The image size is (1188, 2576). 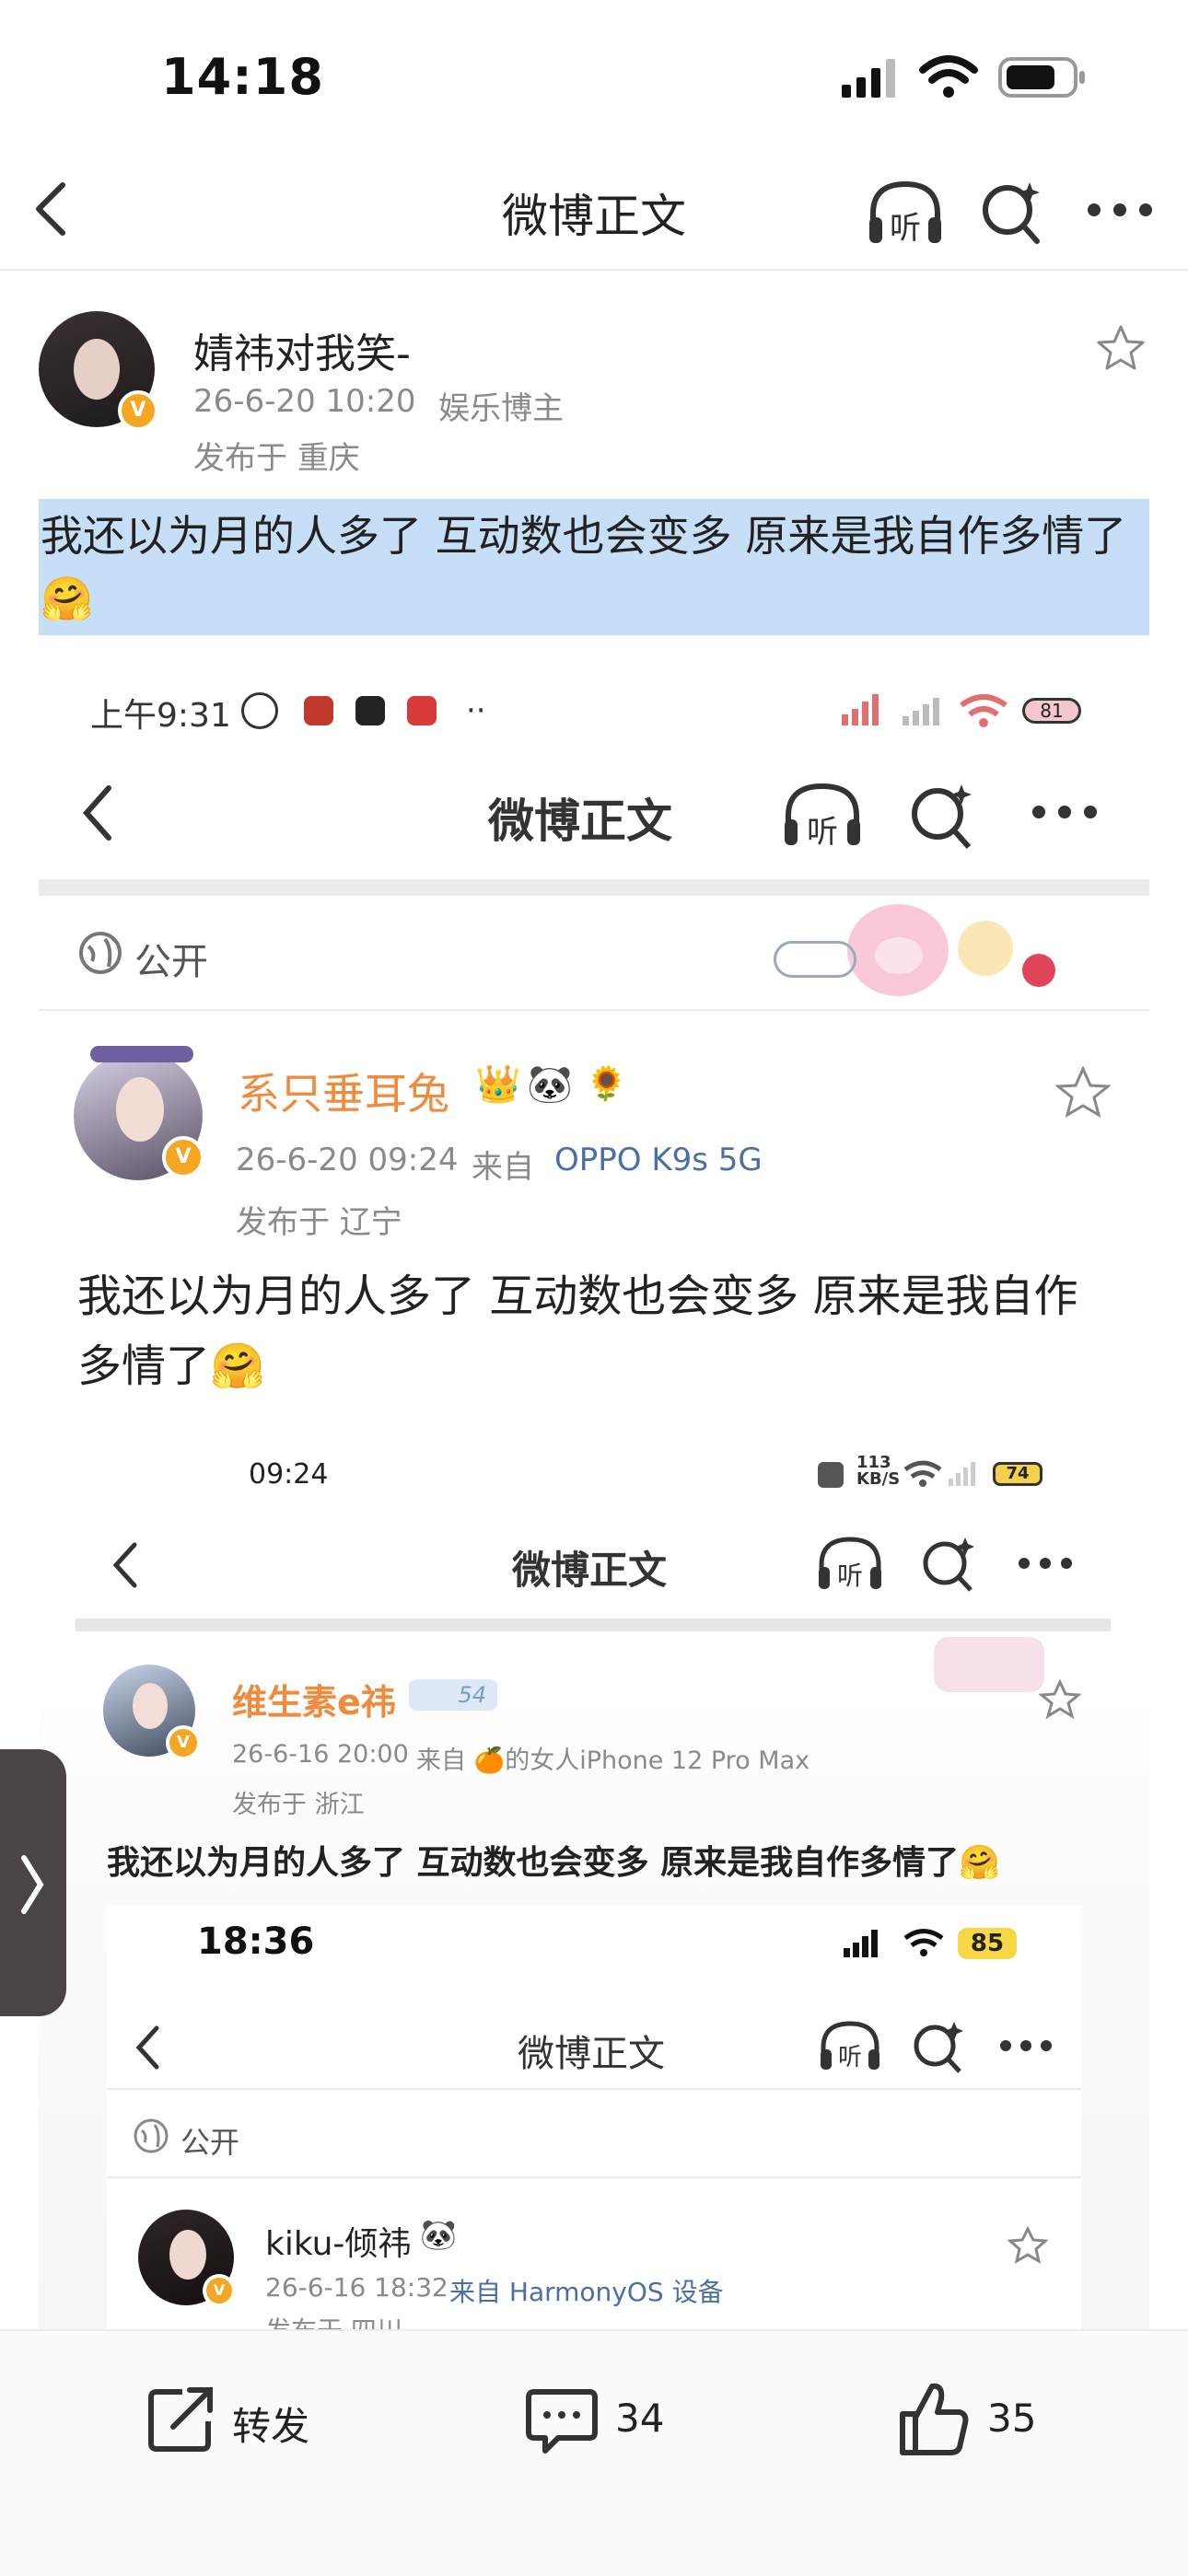 What do you see at coordinates (242, 77) in the screenshot?
I see `status-time: 14:18` at bounding box center [242, 77].